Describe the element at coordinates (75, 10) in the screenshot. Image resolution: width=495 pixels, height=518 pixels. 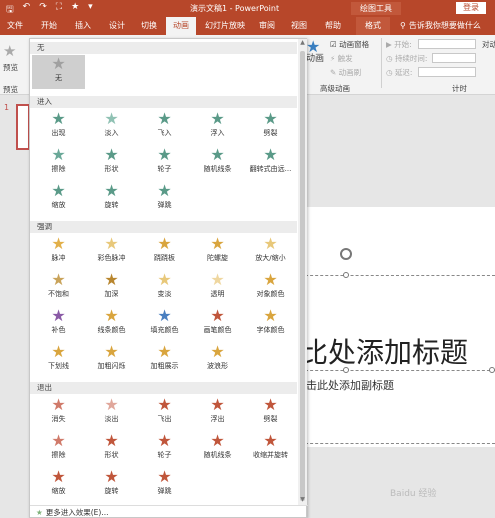
I see `star-icon: ★` at that location.